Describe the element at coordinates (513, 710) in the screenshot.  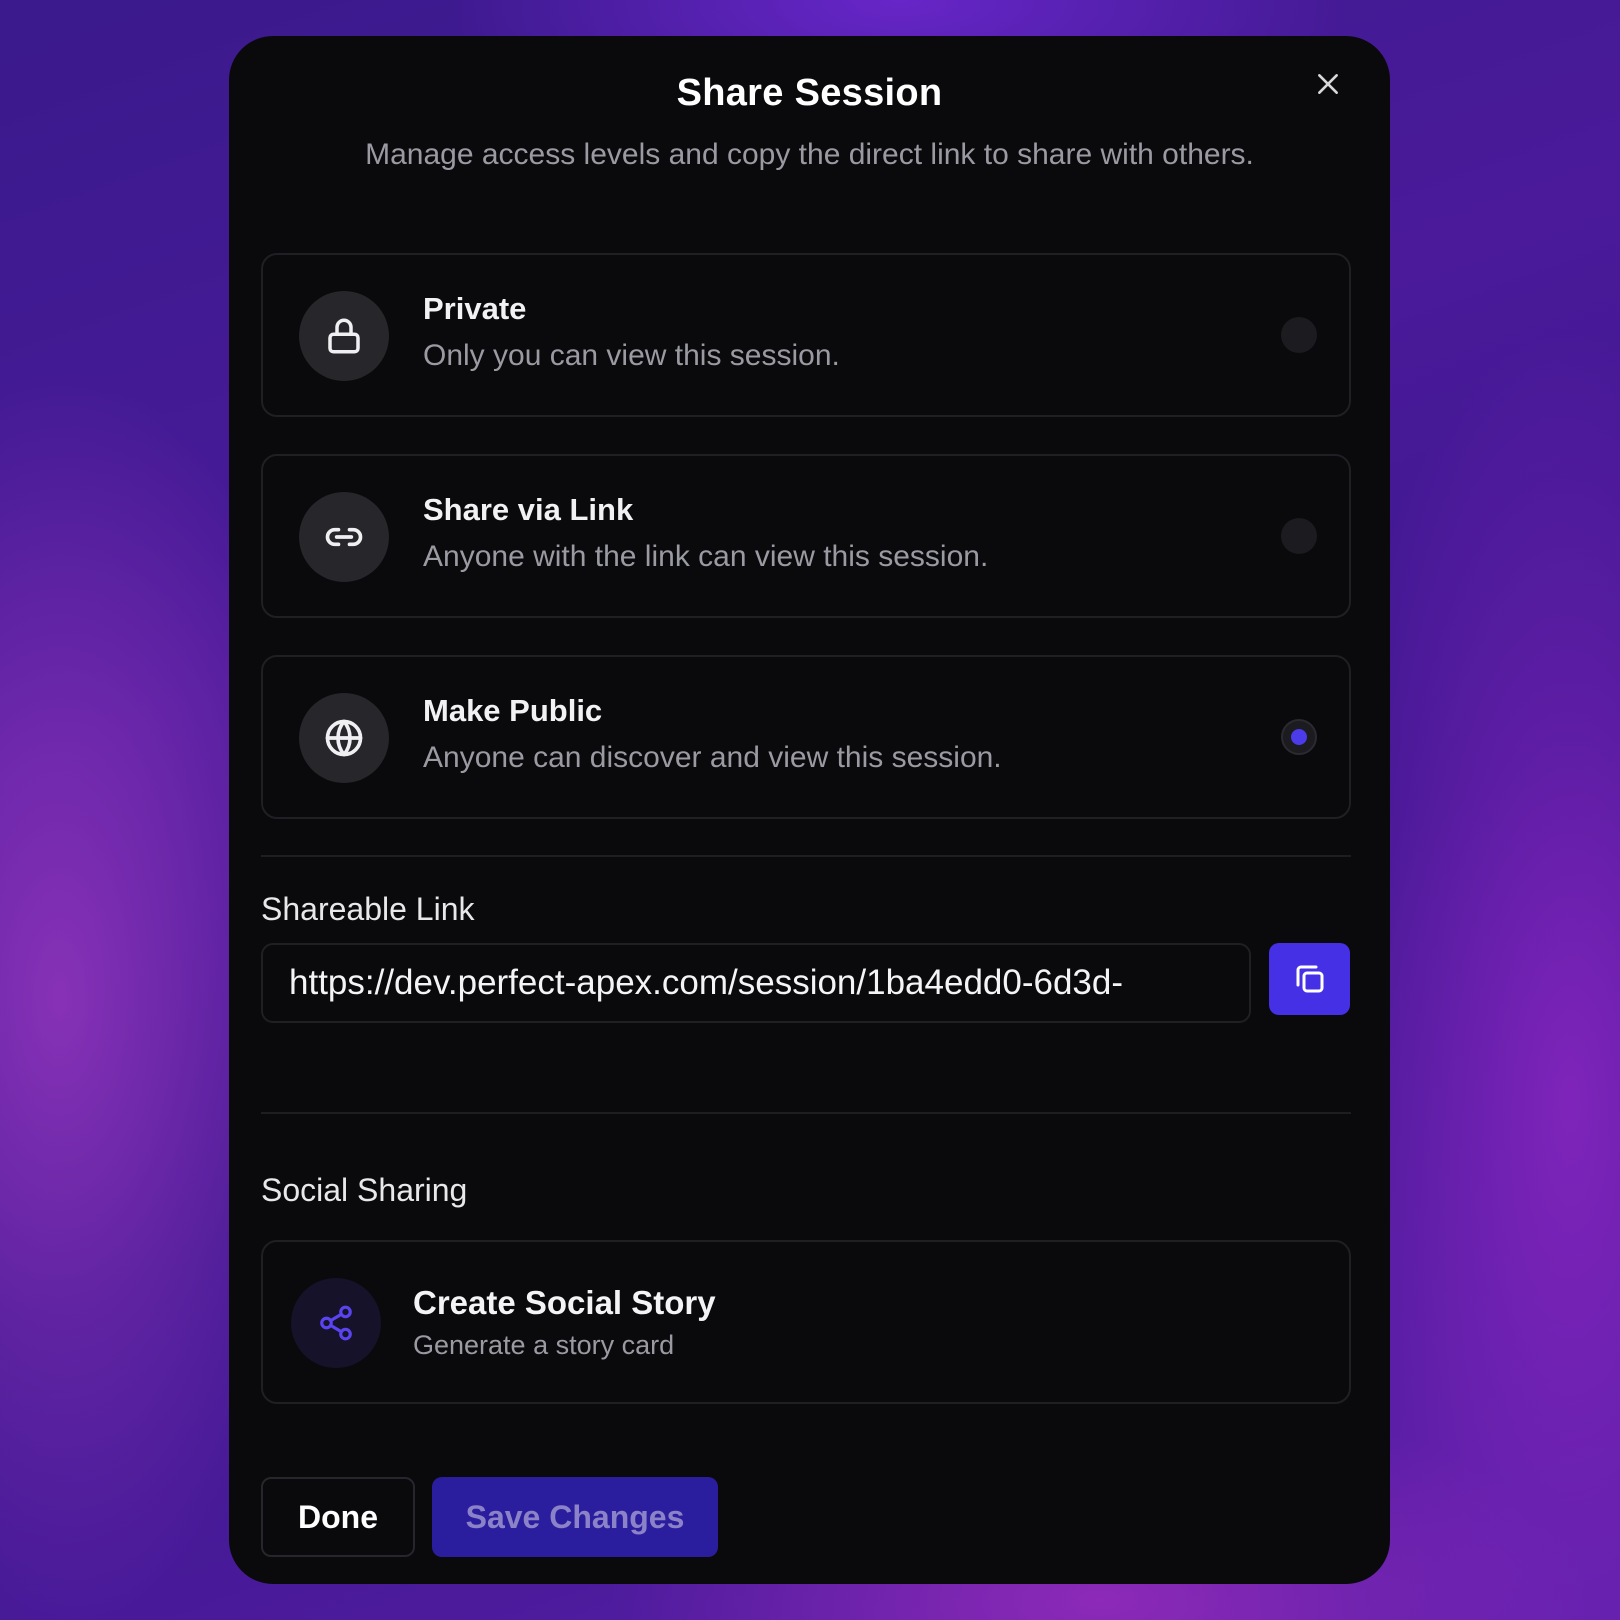
I see `access-option-title: Make Public` at that location.